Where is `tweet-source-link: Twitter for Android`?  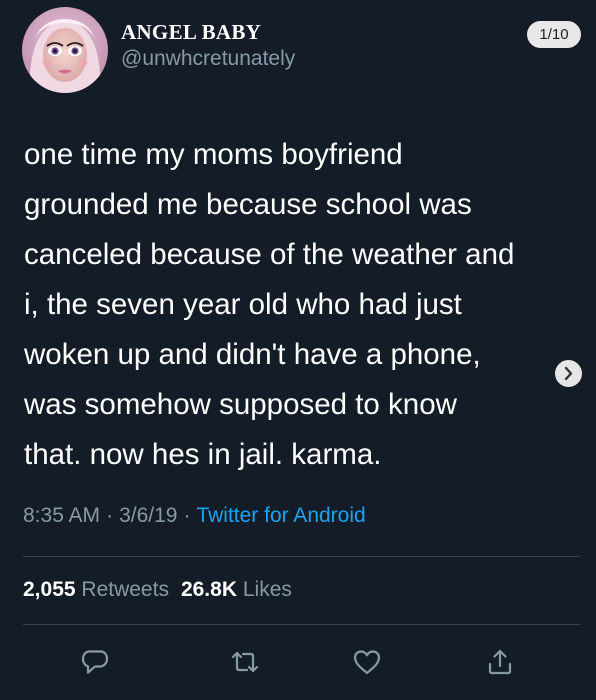
tweet-source-link: Twitter for Android is located at coordinates (280, 515).